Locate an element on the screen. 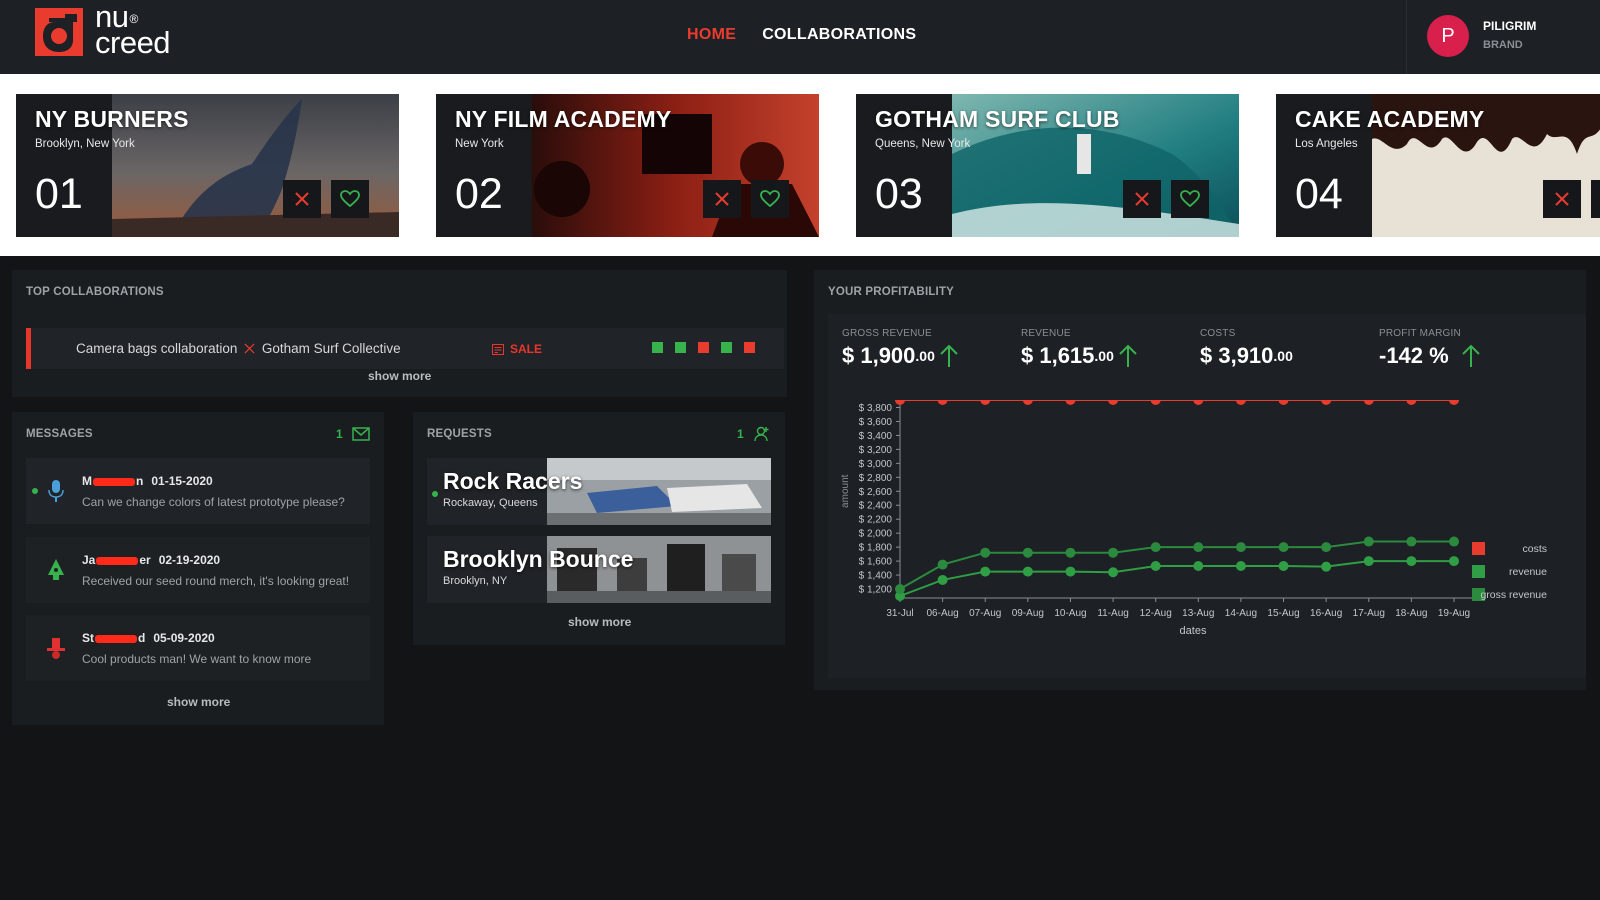 The height and width of the screenshot is (900, 1600). messages-show-more: show more is located at coordinates (198, 702).